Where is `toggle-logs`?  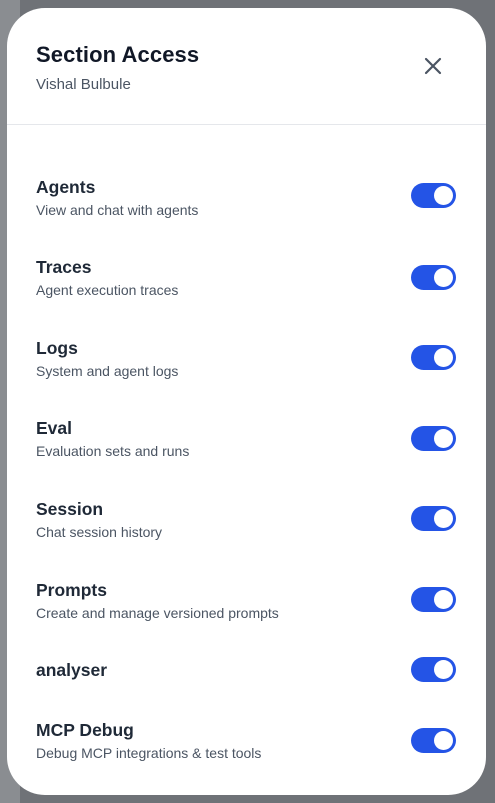
toggle-logs is located at coordinates (433, 357).